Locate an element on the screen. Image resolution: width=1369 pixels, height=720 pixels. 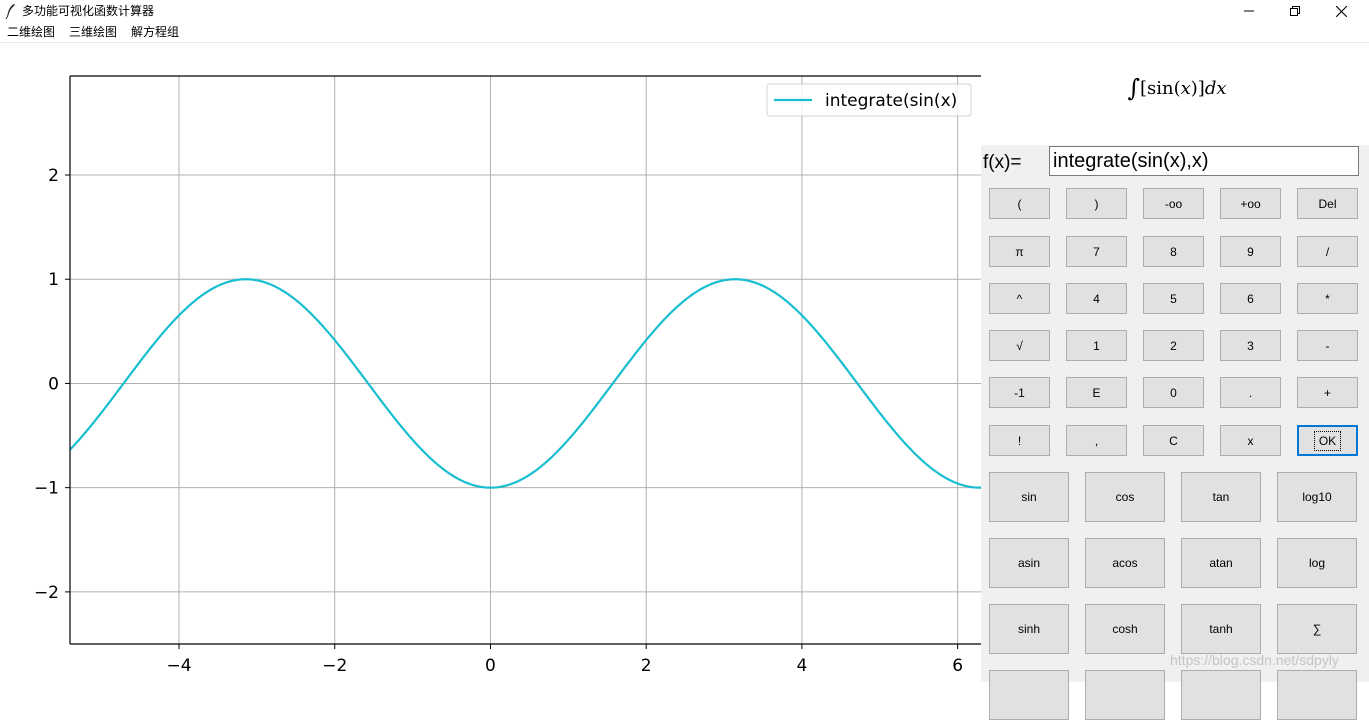
key-1-0-button: π is located at coordinates (1019, 251).